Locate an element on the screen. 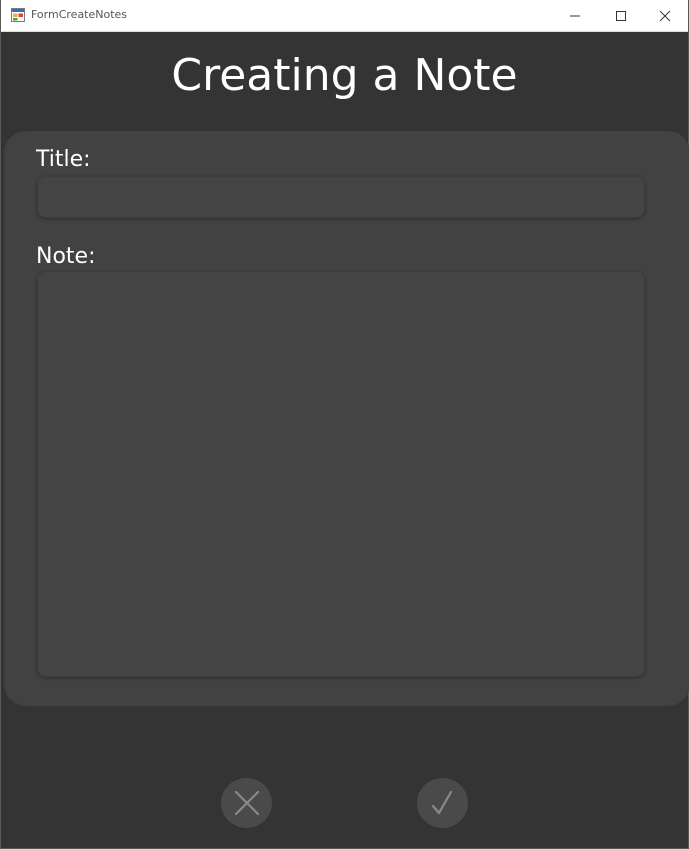  x-icon is located at coordinates (246, 803).